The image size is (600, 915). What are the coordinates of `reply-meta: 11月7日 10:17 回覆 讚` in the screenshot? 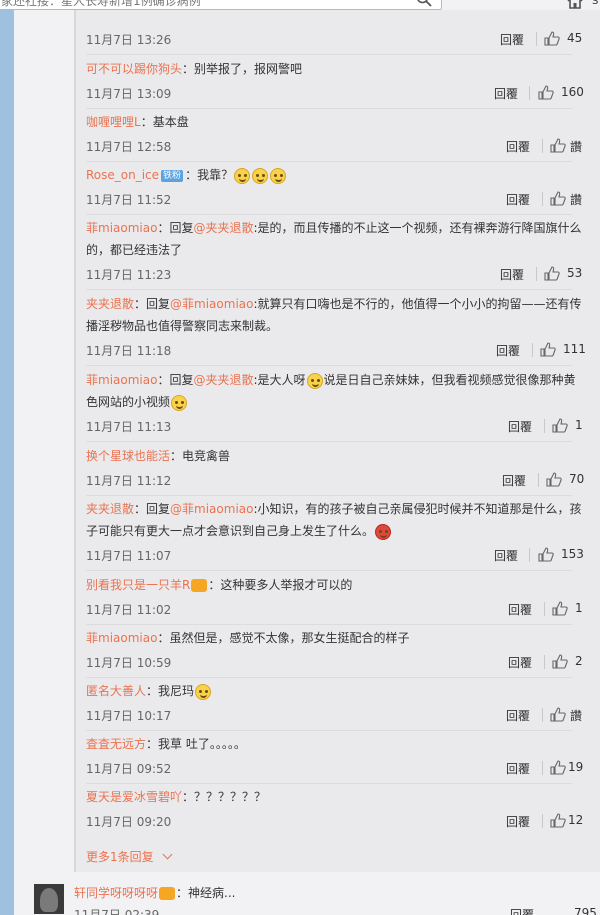 It's located at (336, 717).